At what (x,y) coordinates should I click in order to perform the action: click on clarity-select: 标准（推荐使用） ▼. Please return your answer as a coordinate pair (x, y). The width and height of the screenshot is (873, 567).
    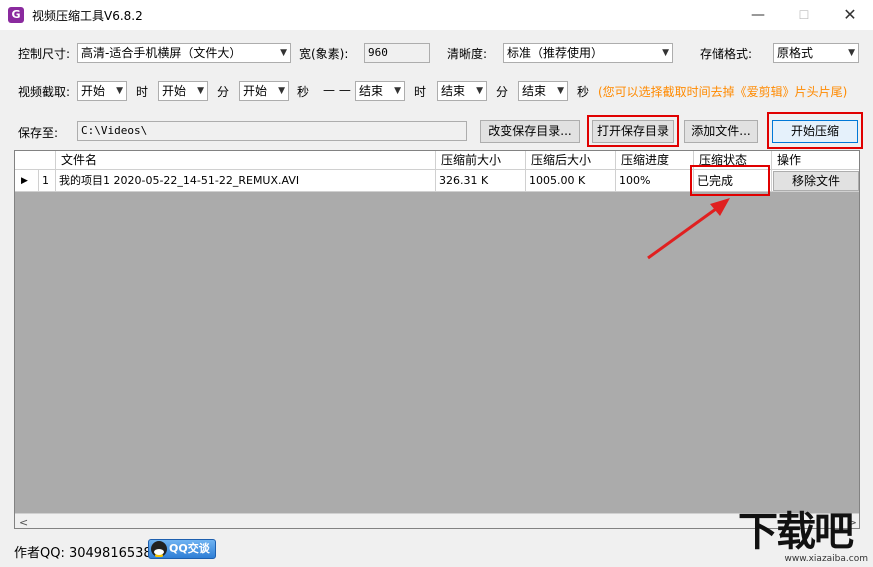
    Looking at the image, I should click on (588, 53).